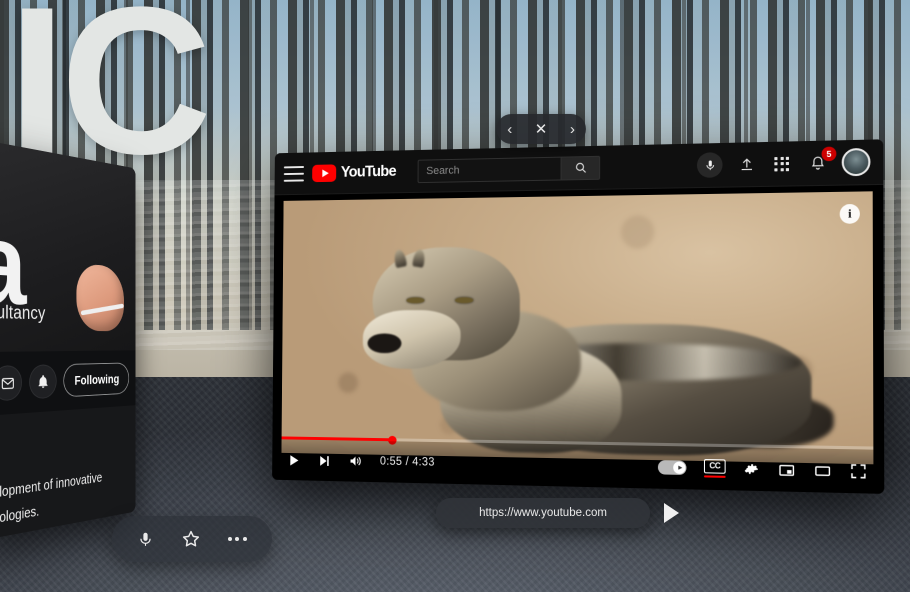 The image size is (910, 592). Describe the element at coordinates (543, 513) in the screenshot. I see `url-input: https://www.youtube.com` at that location.